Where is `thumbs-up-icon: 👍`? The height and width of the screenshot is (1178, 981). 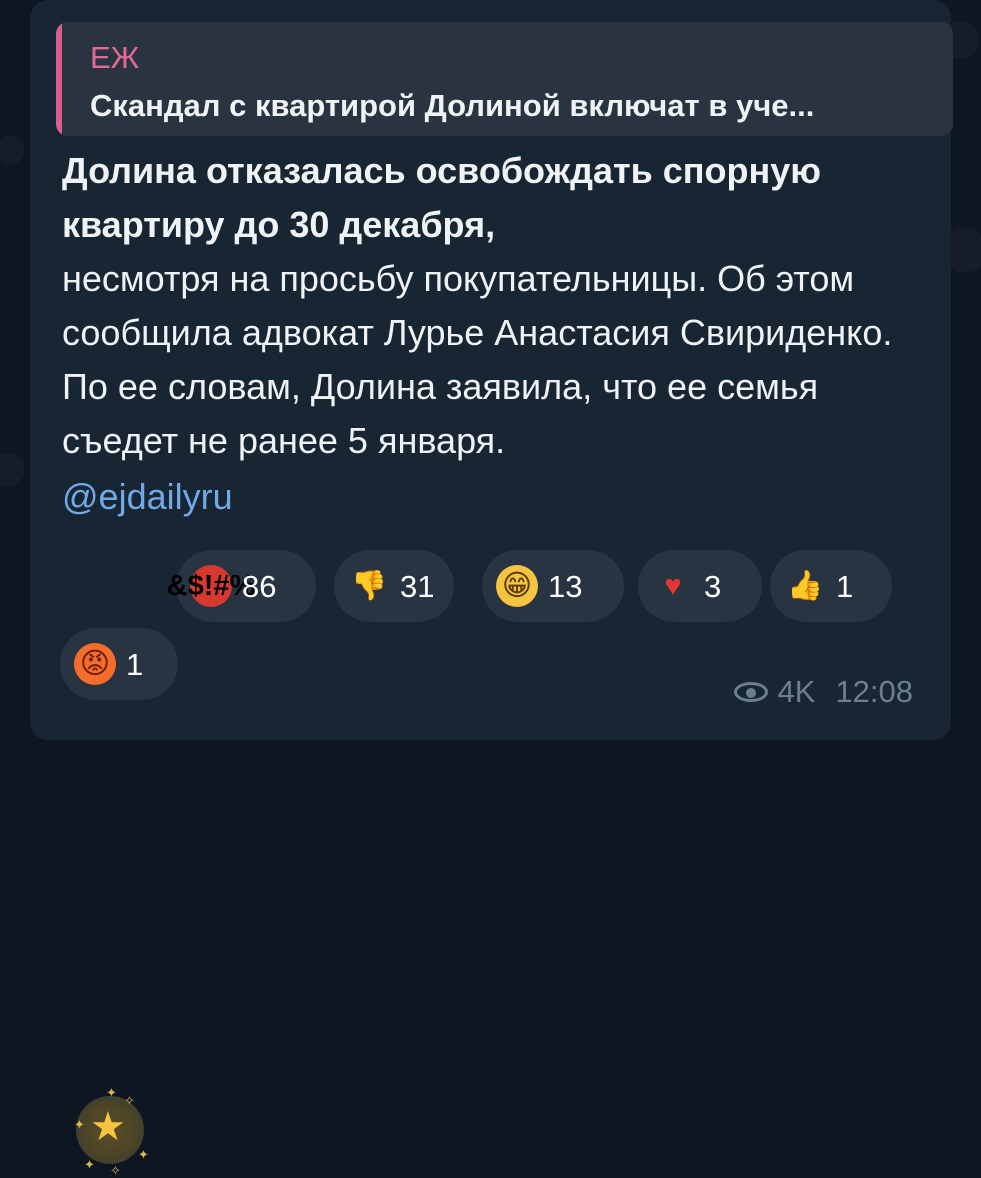
thumbs-up-icon: 👍 is located at coordinates (805, 585).